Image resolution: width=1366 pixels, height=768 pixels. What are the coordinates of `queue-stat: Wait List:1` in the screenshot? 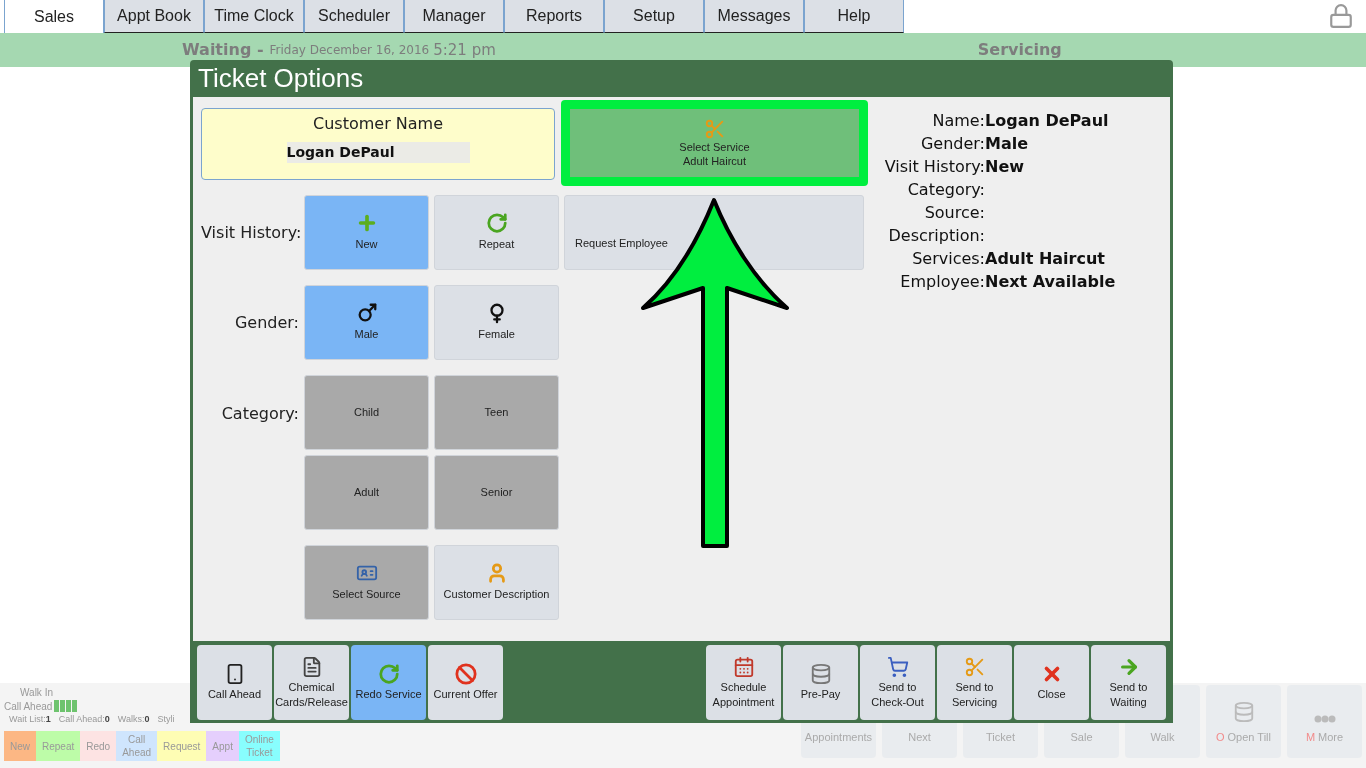 It's located at (30, 720).